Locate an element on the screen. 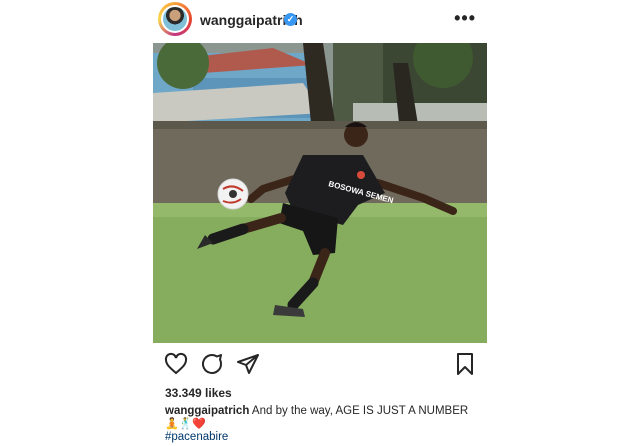  post-header: wanggaipatrich ✓ ••• is located at coordinates (323, 20).